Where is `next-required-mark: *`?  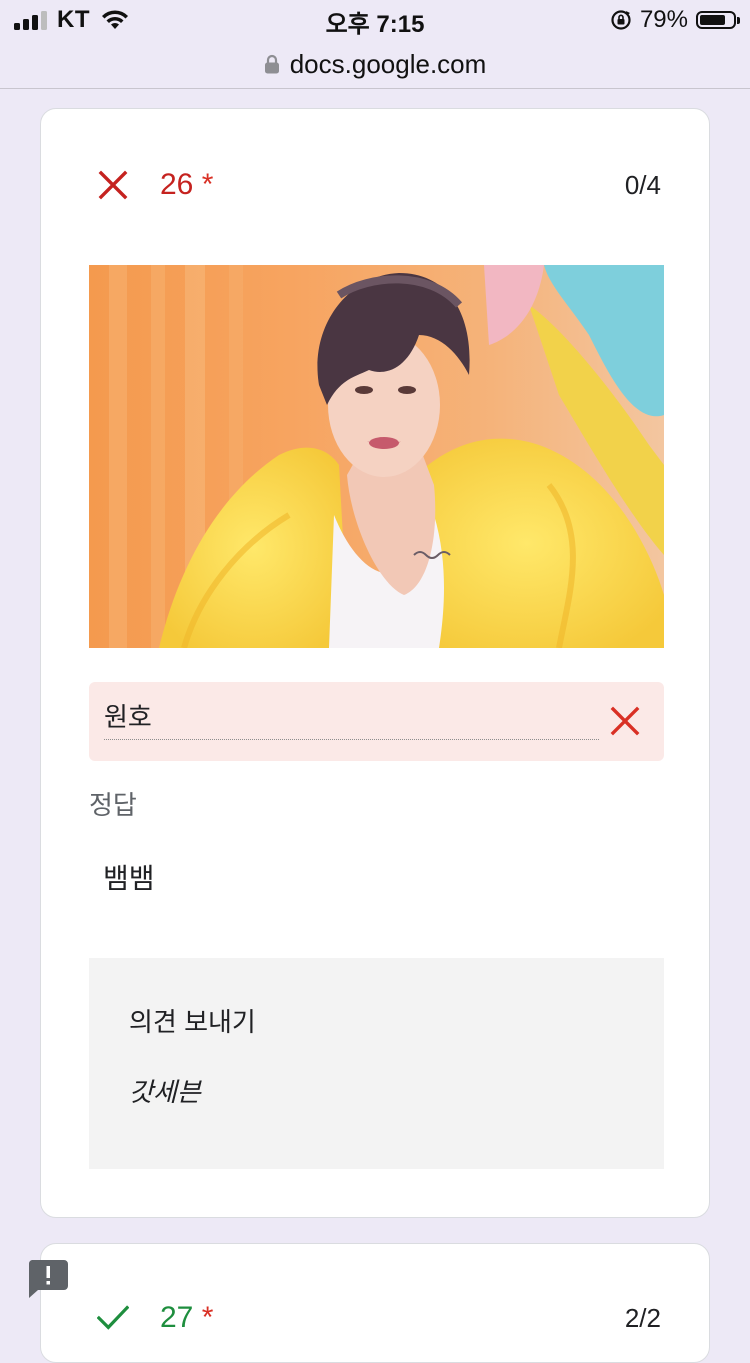
next-required-mark: * is located at coordinates (207, 1317).